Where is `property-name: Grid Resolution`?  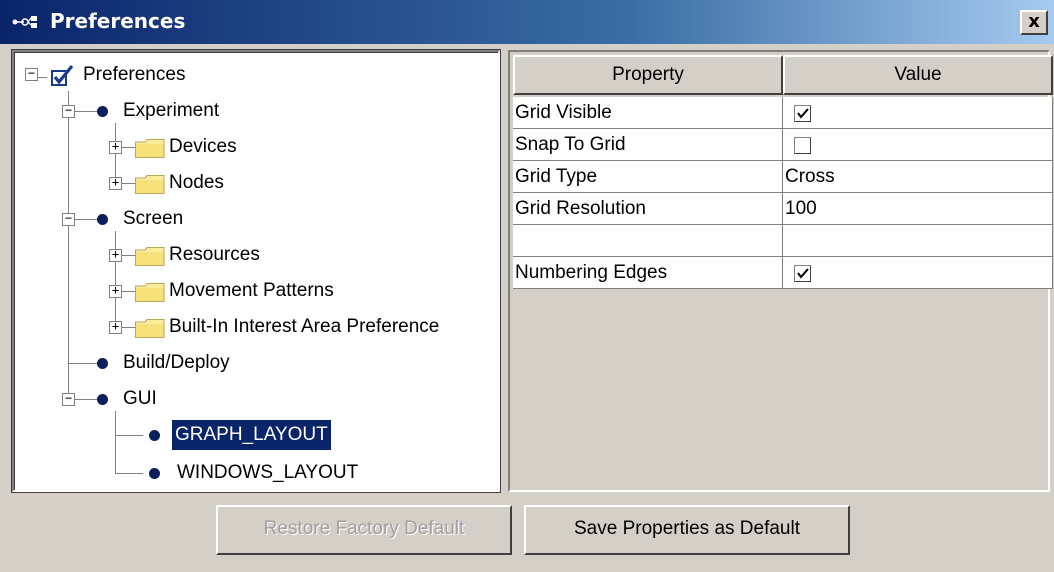
property-name: Grid Resolution is located at coordinates (580, 208).